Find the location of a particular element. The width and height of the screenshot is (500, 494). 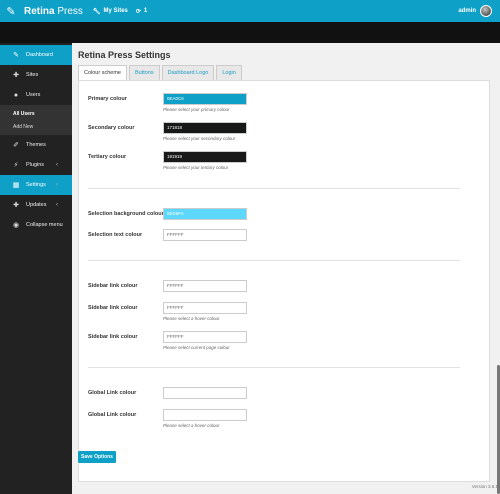

secondary-colour-input: 171818 is located at coordinates (205, 128).